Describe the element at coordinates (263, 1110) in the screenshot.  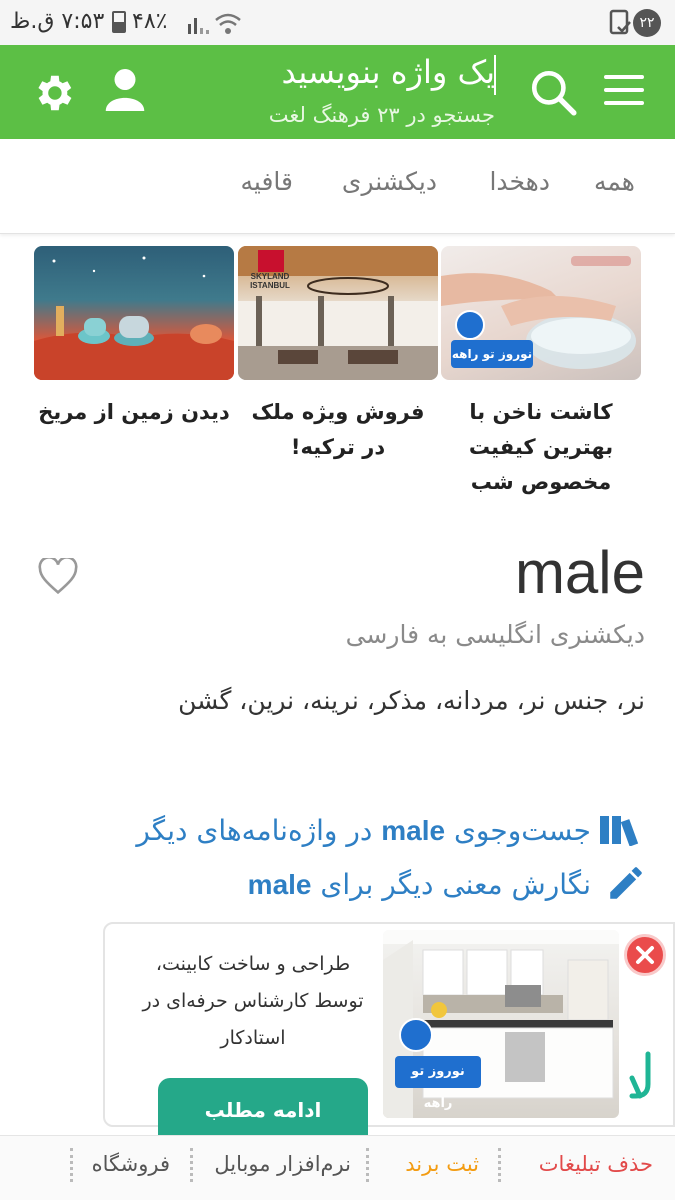
I see `read-more-label: ادامه مطلب` at that location.